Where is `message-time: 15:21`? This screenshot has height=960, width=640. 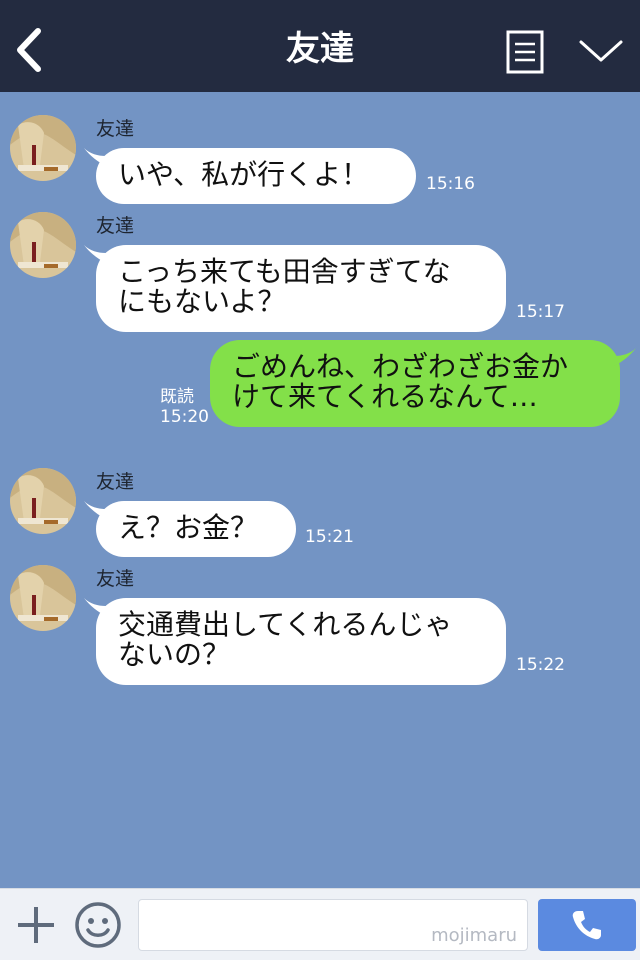
message-time: 15:21 is located at coordinates (329, 537).